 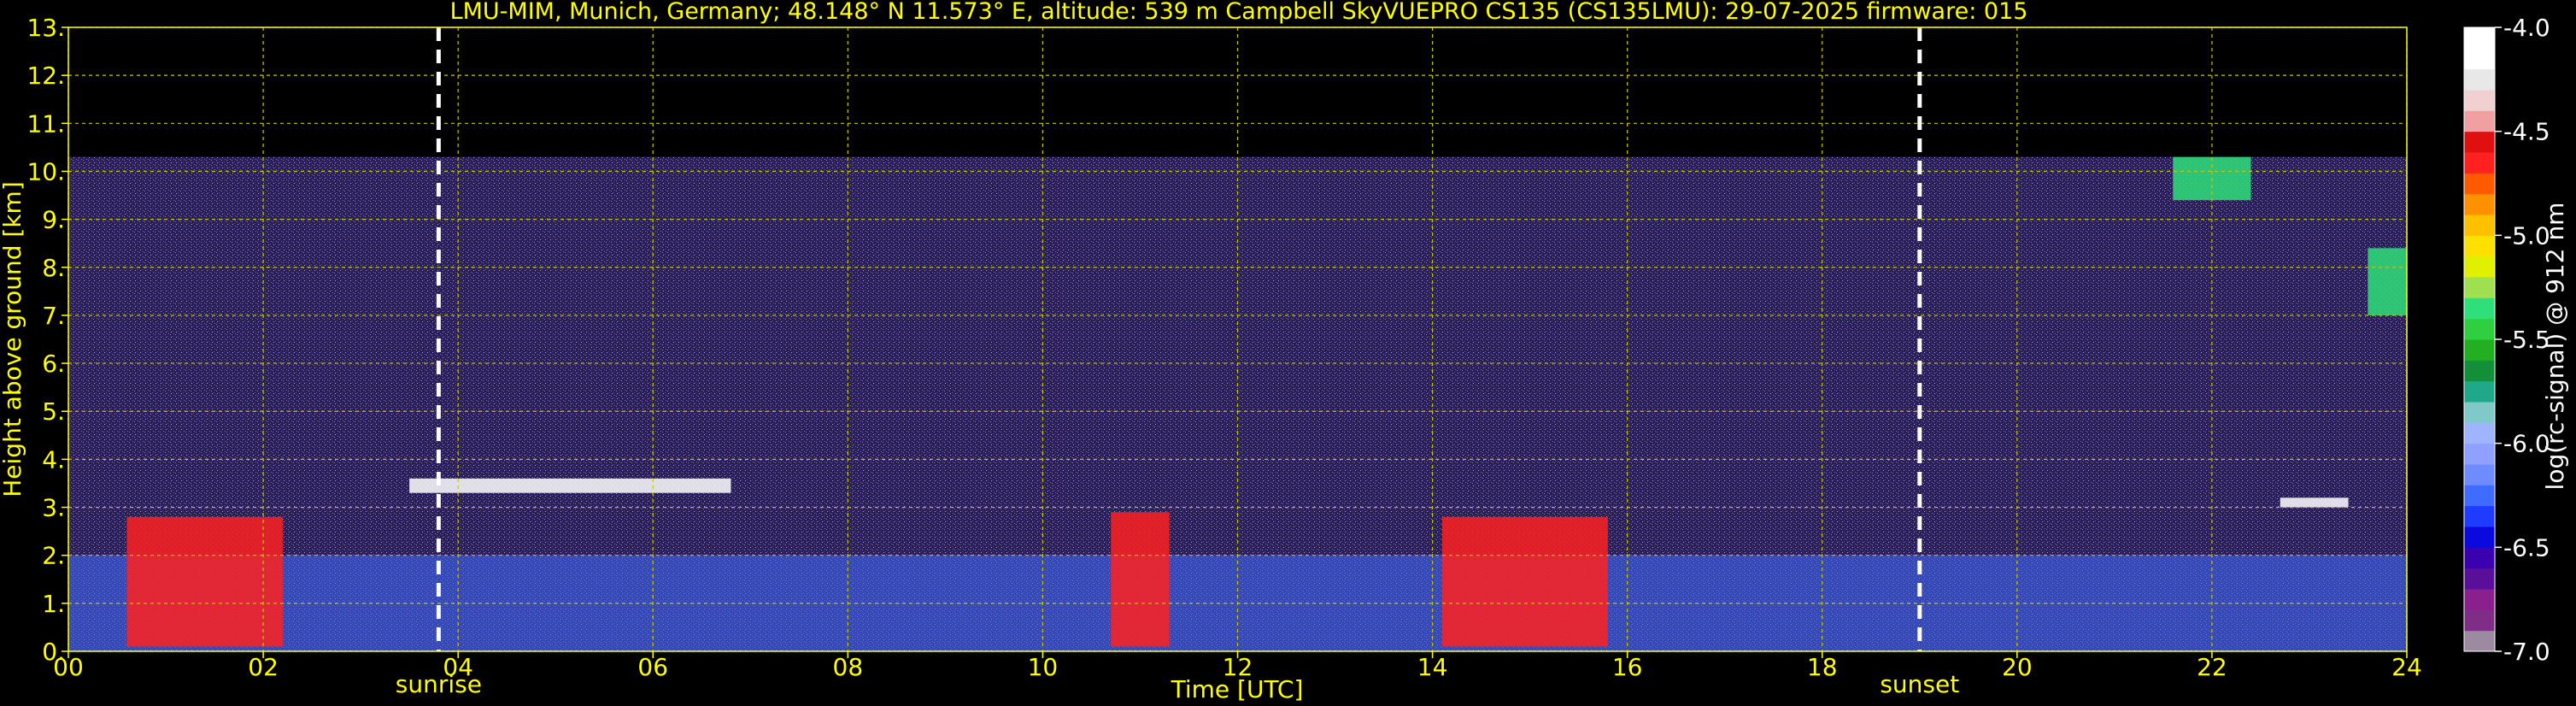 I want to click on x-tick-label: 16, so click(x=1627, y=667).